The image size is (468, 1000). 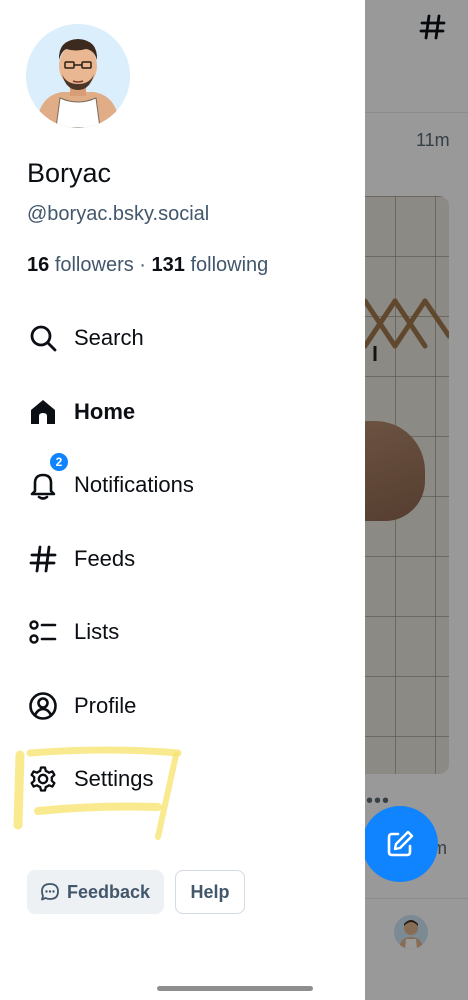 What do you see at coordinates (43, 632) in the screenshot?
I see `list-icon` at bounding box center [43, 632].